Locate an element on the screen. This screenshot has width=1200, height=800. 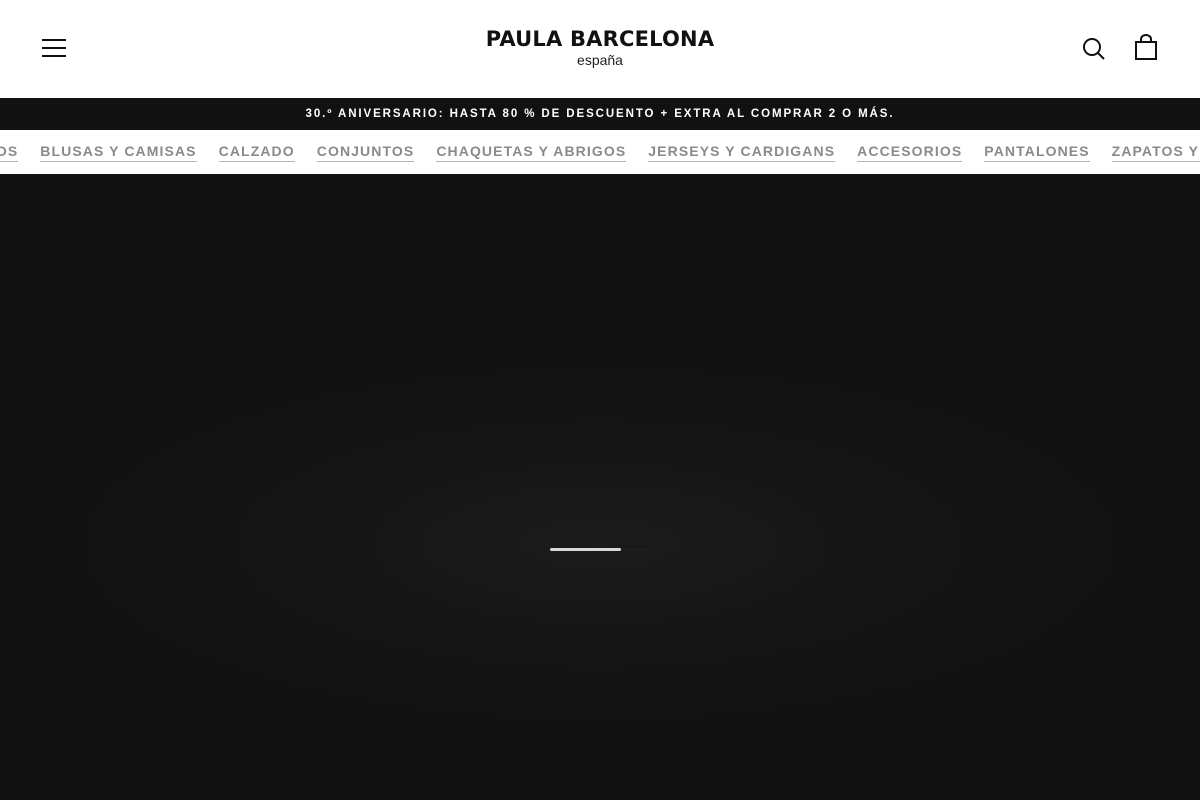
category-link: ZAPATOS Y BO is located at coordinates (1155, 152).